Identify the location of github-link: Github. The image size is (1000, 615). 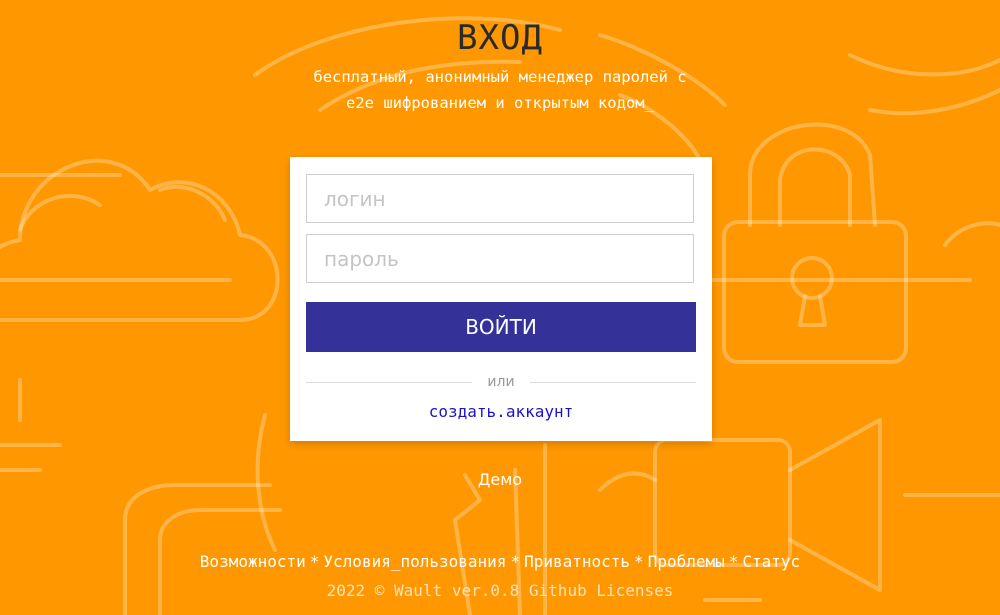
(558, 590).